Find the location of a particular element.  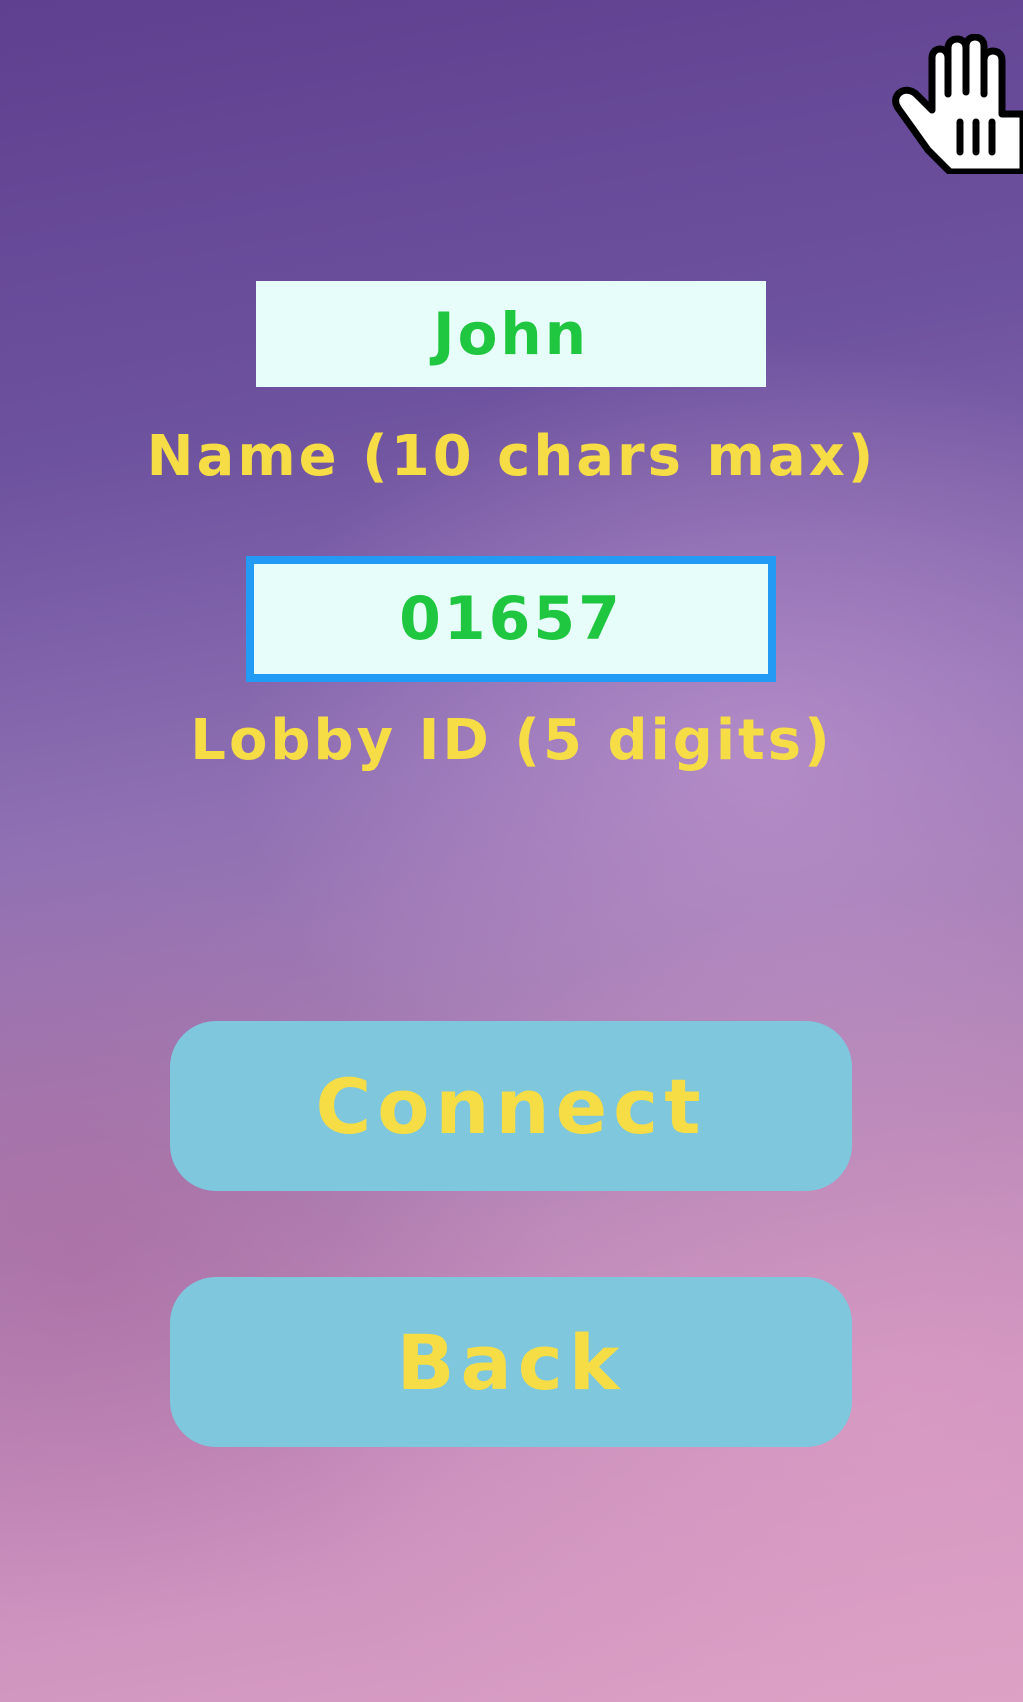

name-field-label: Name (10 chars max) is located at coordinates (511, 456).